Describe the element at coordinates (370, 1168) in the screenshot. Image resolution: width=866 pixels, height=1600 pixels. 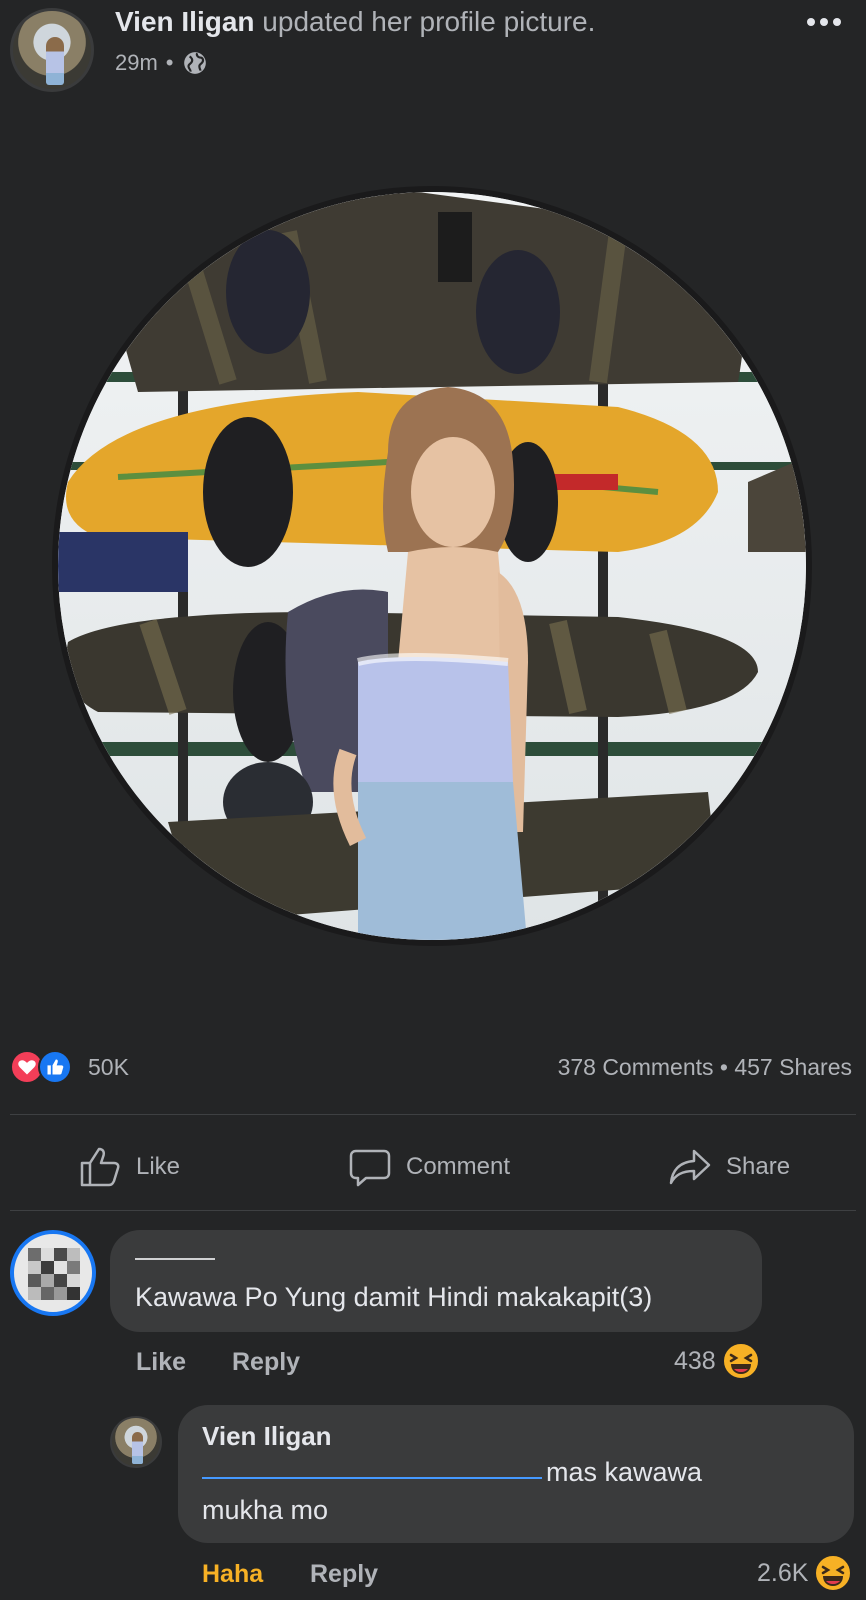
I see `comment-icon` at that location.